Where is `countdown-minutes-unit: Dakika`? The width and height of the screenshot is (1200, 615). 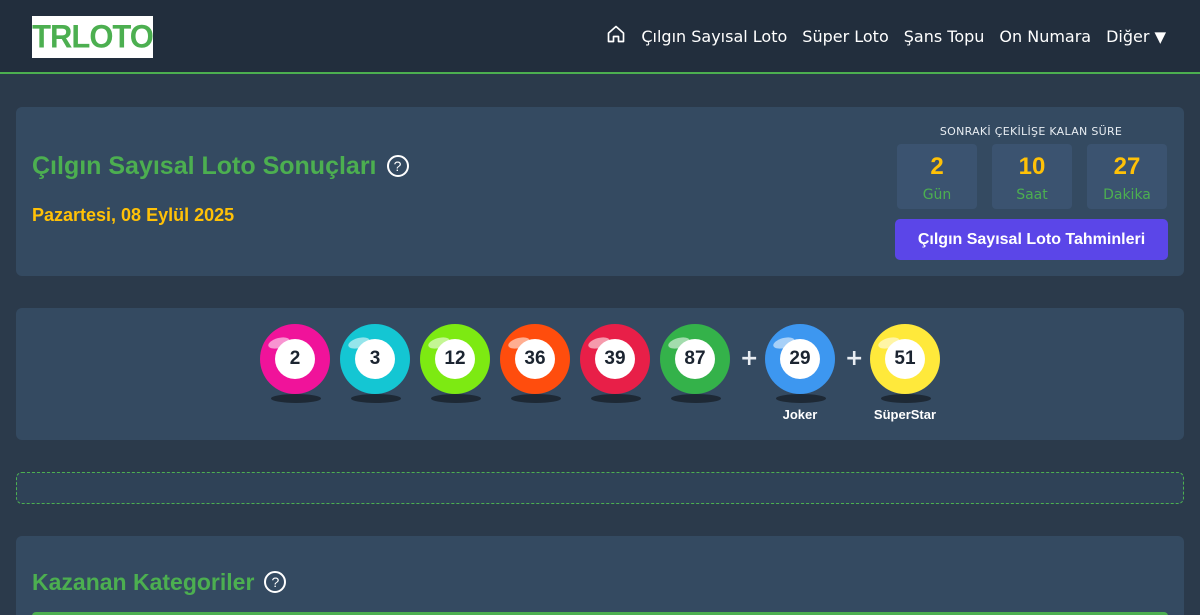
countdown-minutes-unit: Dakika is located at coordinates (1127, 195).